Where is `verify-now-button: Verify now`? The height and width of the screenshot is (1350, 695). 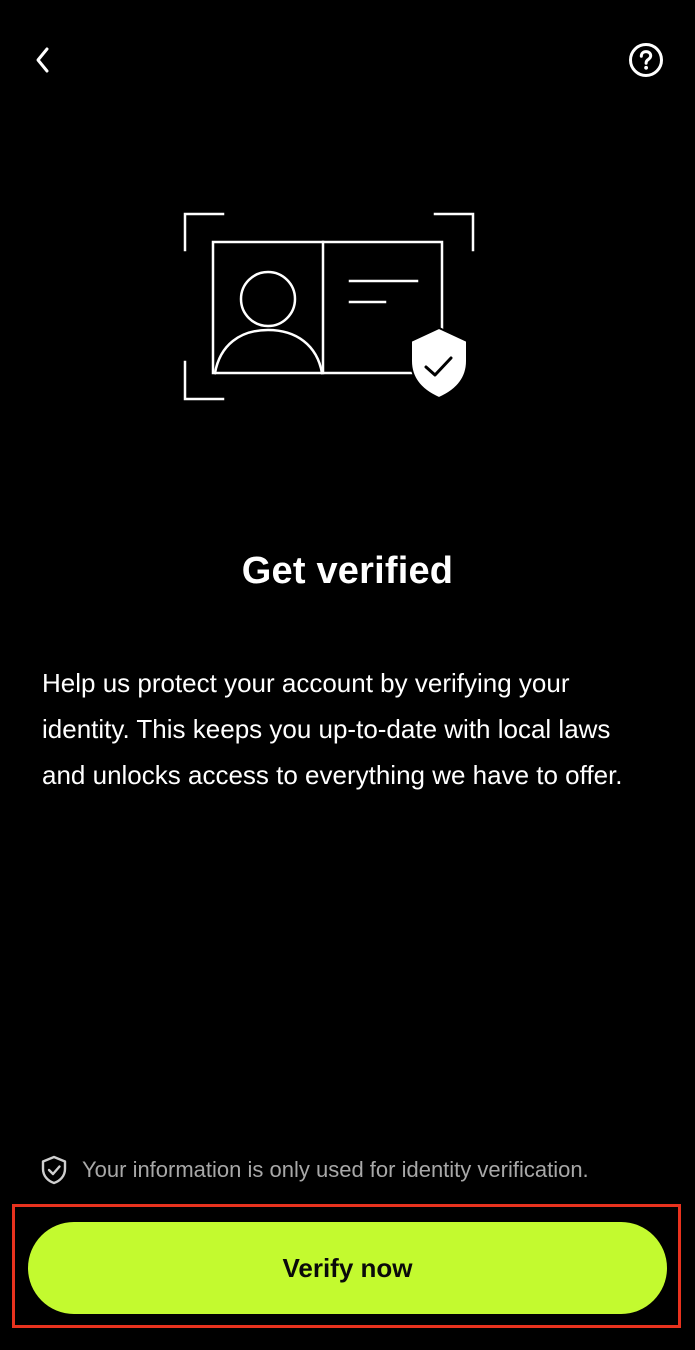
verify-now-button: Verify now is located at coordinates (347, 1268).